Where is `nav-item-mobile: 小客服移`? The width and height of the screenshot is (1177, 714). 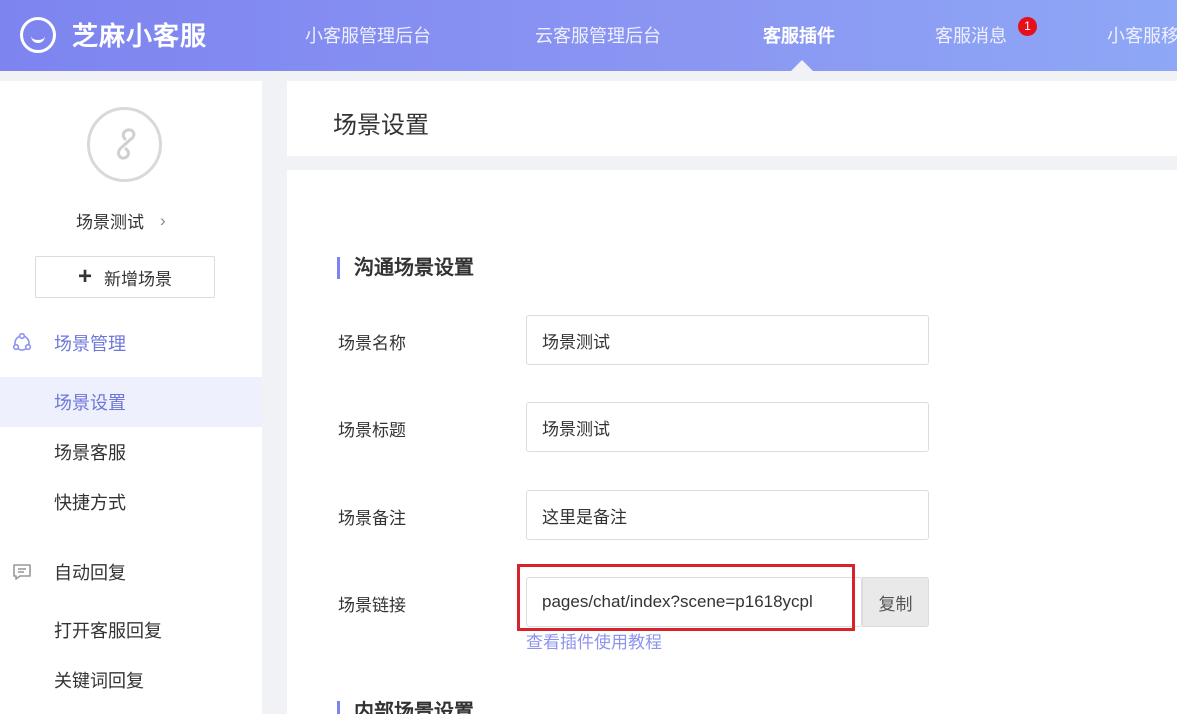 nav-item-mobile: 小客服移 is located at coordinates (1142, 35).